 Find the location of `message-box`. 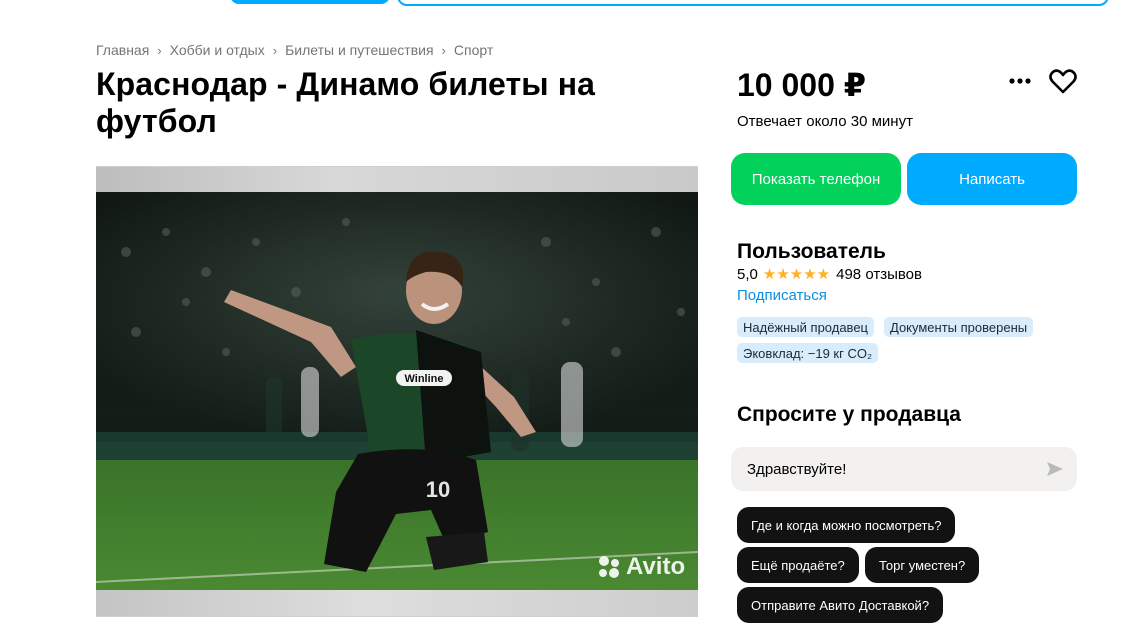

message-box is located at coordinates (904, 469).